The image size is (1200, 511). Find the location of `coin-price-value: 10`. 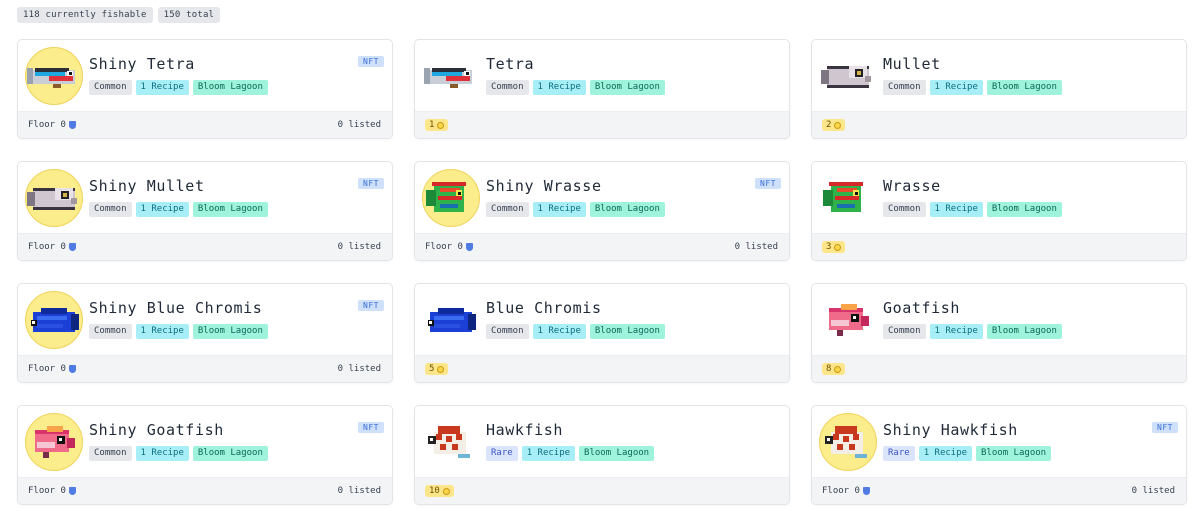

coin-price-value: 10 is located at coordinates (434, 491).